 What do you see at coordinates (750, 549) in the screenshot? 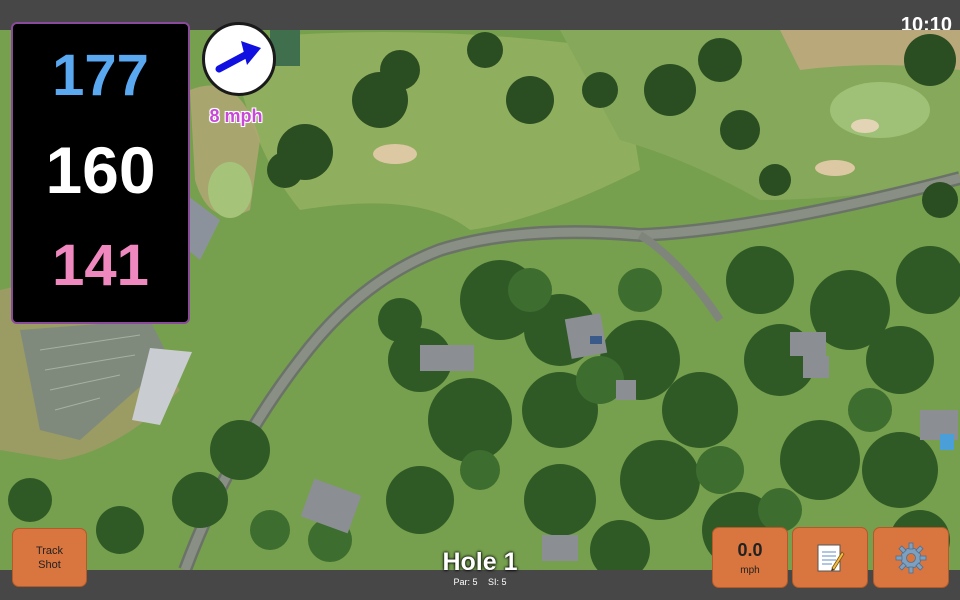
I see `speed-value: 0.0` at bounding box center [750, 549].